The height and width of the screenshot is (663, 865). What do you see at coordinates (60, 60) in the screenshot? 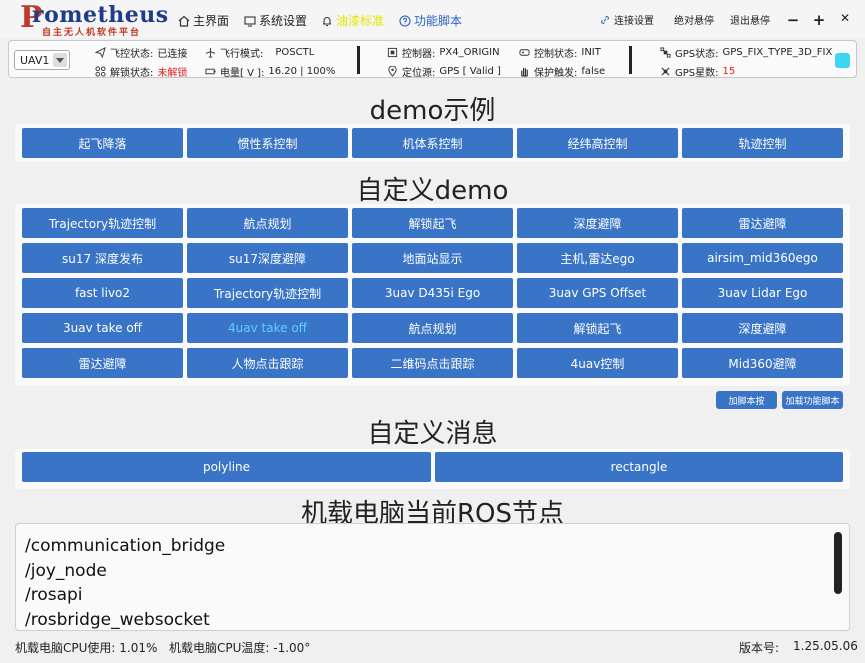
I see `chevron-down-icon` at bounding box center [60, 60].